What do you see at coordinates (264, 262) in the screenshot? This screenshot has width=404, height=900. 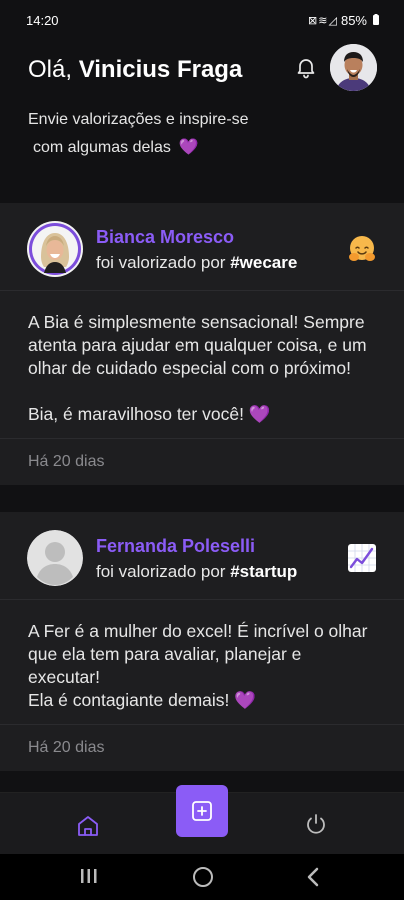 I see `post-tag: #wecare` at bounding box center [264, 262].